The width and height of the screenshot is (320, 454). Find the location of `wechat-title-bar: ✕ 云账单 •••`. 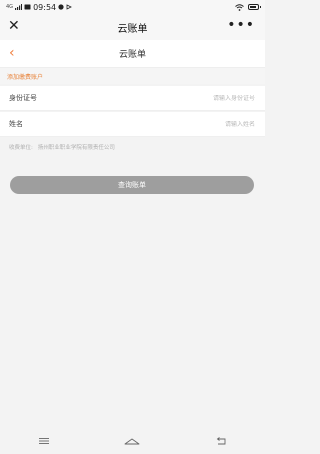

wechat-title-bar: ✕ 云账单 ••• is located at coordinates (132, 27).